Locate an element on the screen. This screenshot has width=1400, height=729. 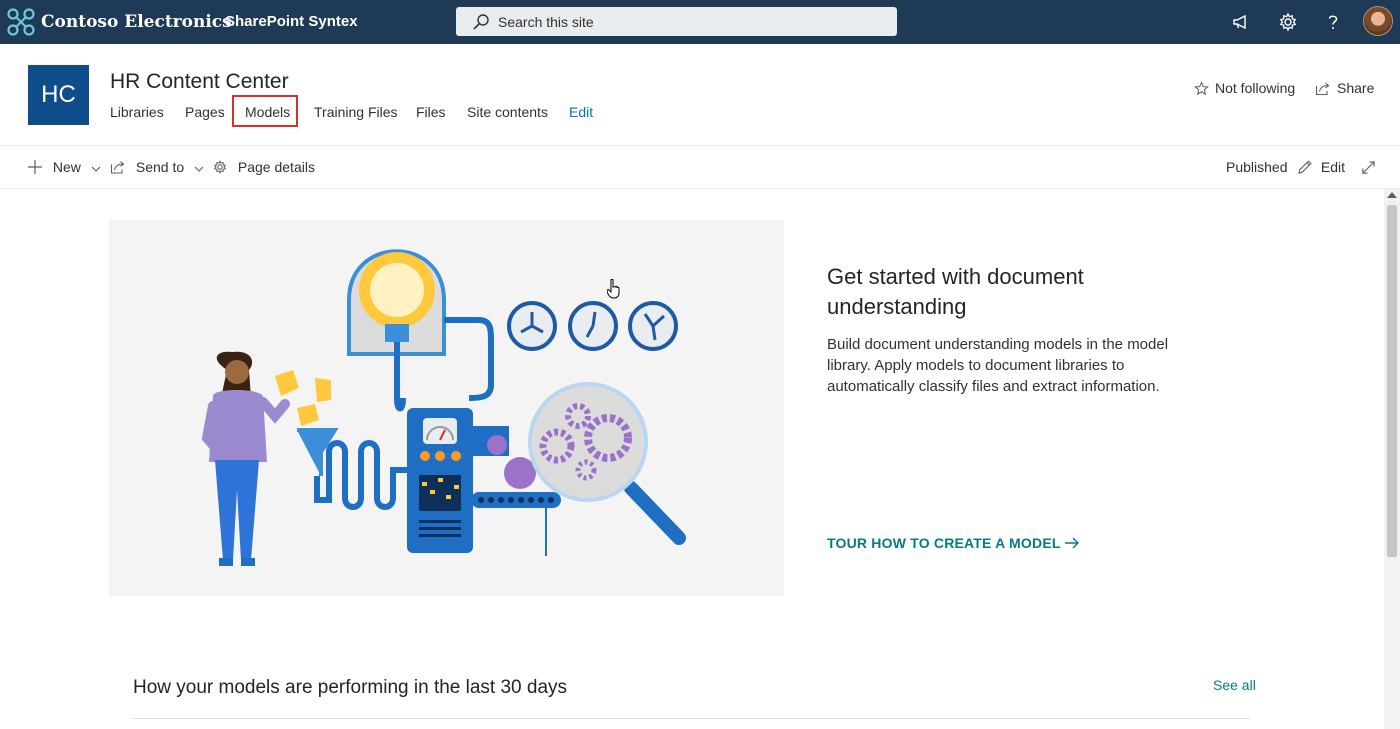
share-label: Share is located at coordinates (1356, 88).